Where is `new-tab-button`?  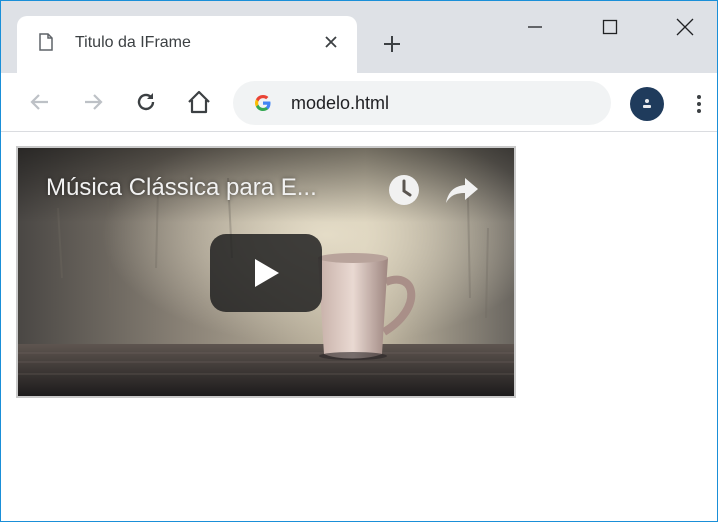
new-tab-button is located at coordinates (392, 44).